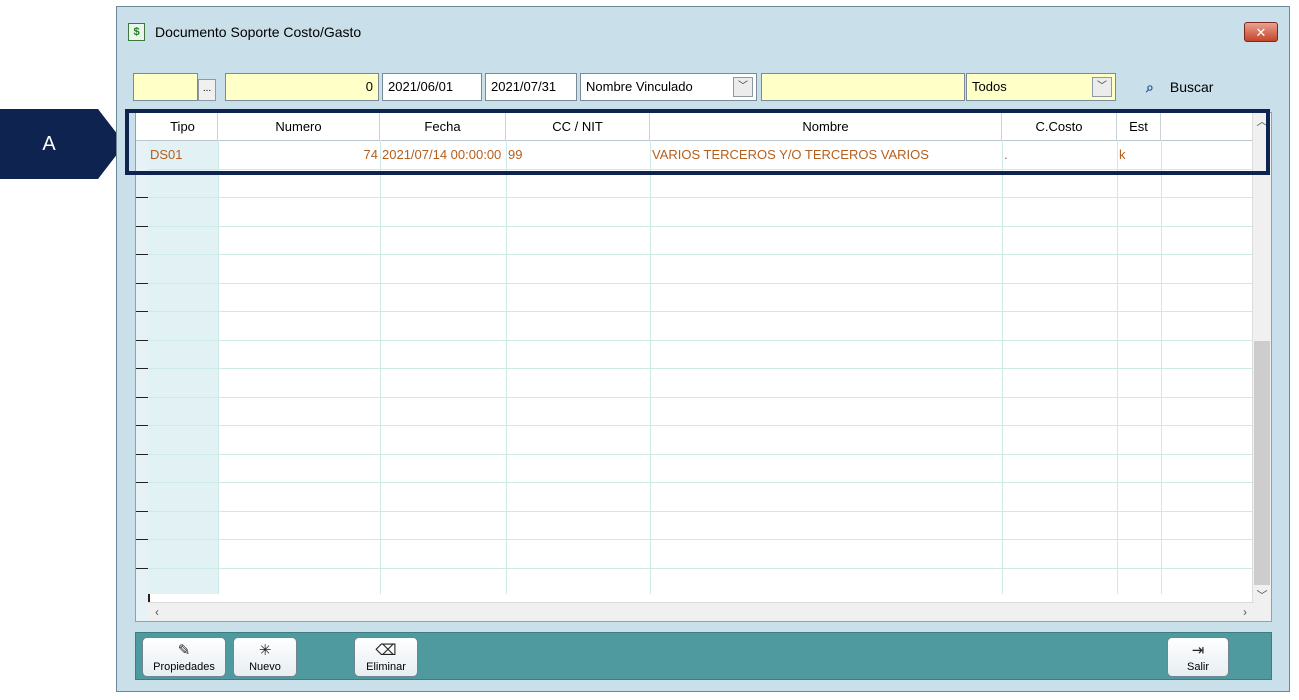 The image size is (1299, 700). Describe the element at coordinates (386, 667) in the screenshot. I see `delete-label: Eliminar` at that location.